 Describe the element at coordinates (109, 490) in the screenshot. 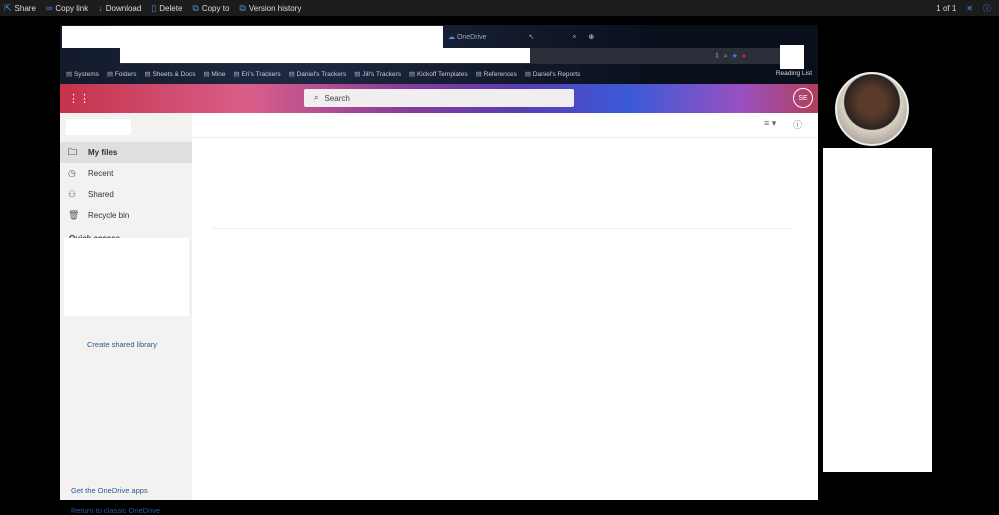

I see `get-apps-link: Get the OneDrive apps` at that location.